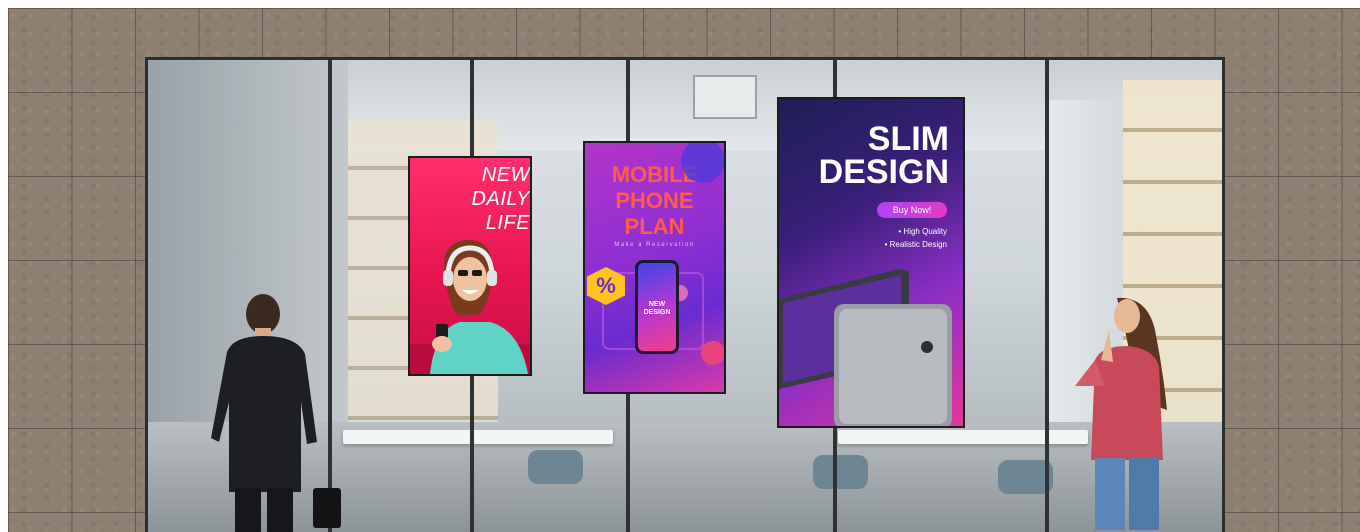 The image size is (1360, 532). What do you see at coordinates (725, 97) in the screenshot?
I see `ceiling-vent` at bounding box center [725, 97].